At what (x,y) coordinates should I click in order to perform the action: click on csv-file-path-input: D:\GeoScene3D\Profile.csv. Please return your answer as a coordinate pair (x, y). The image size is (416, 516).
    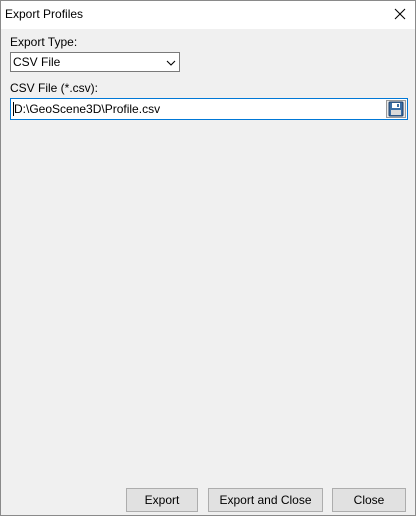
    Looking at the image, I should click on (209, 109).